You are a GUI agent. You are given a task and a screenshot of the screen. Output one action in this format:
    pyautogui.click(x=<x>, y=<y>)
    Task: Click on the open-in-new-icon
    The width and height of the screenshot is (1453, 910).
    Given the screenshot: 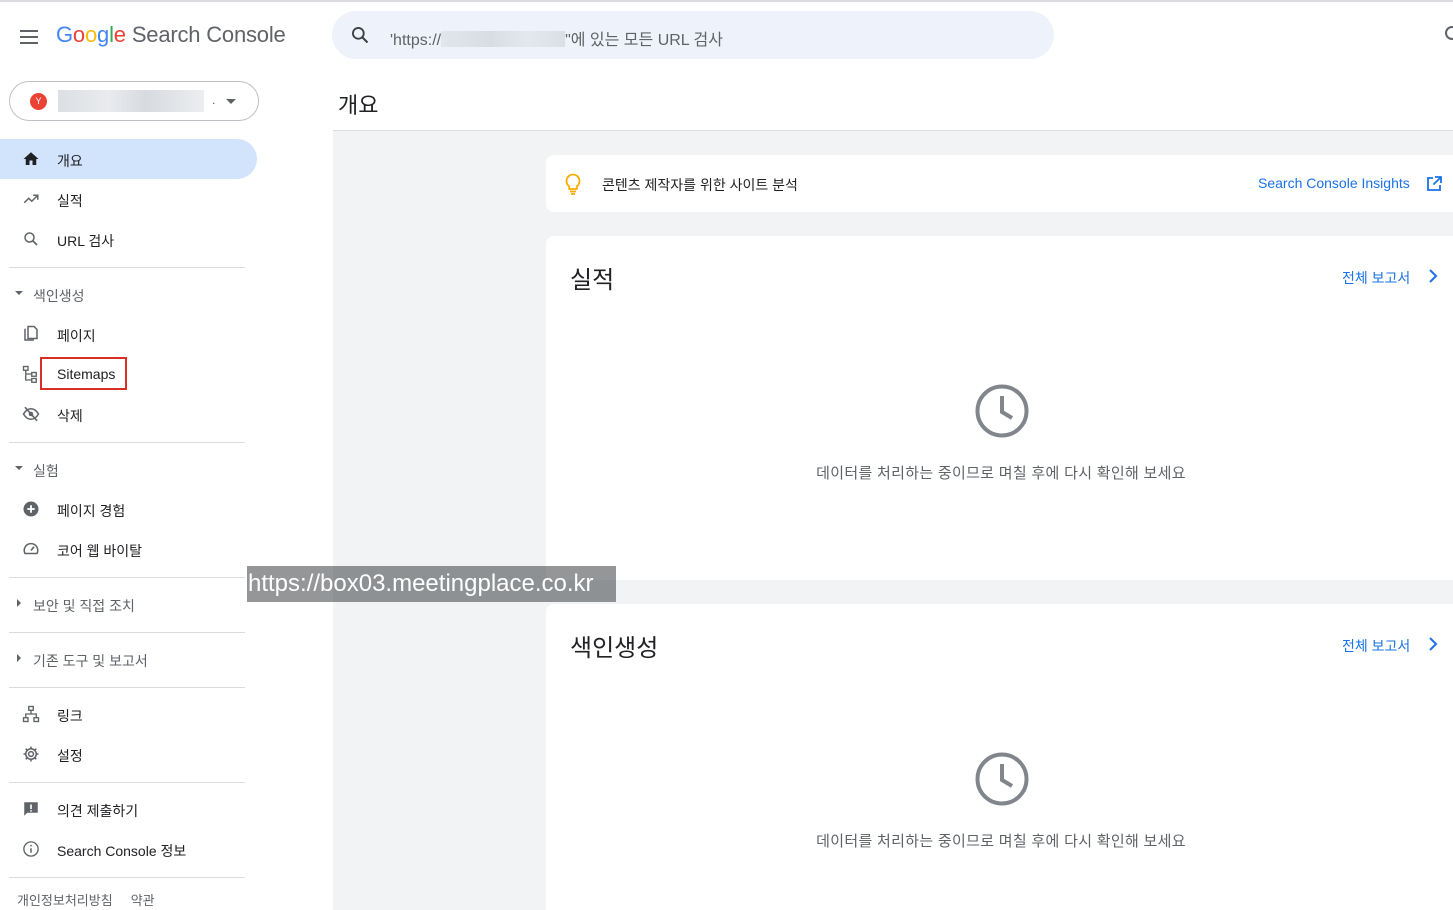 What is the action you would take?
    pyautogui.click(x=1434, y=184)
    